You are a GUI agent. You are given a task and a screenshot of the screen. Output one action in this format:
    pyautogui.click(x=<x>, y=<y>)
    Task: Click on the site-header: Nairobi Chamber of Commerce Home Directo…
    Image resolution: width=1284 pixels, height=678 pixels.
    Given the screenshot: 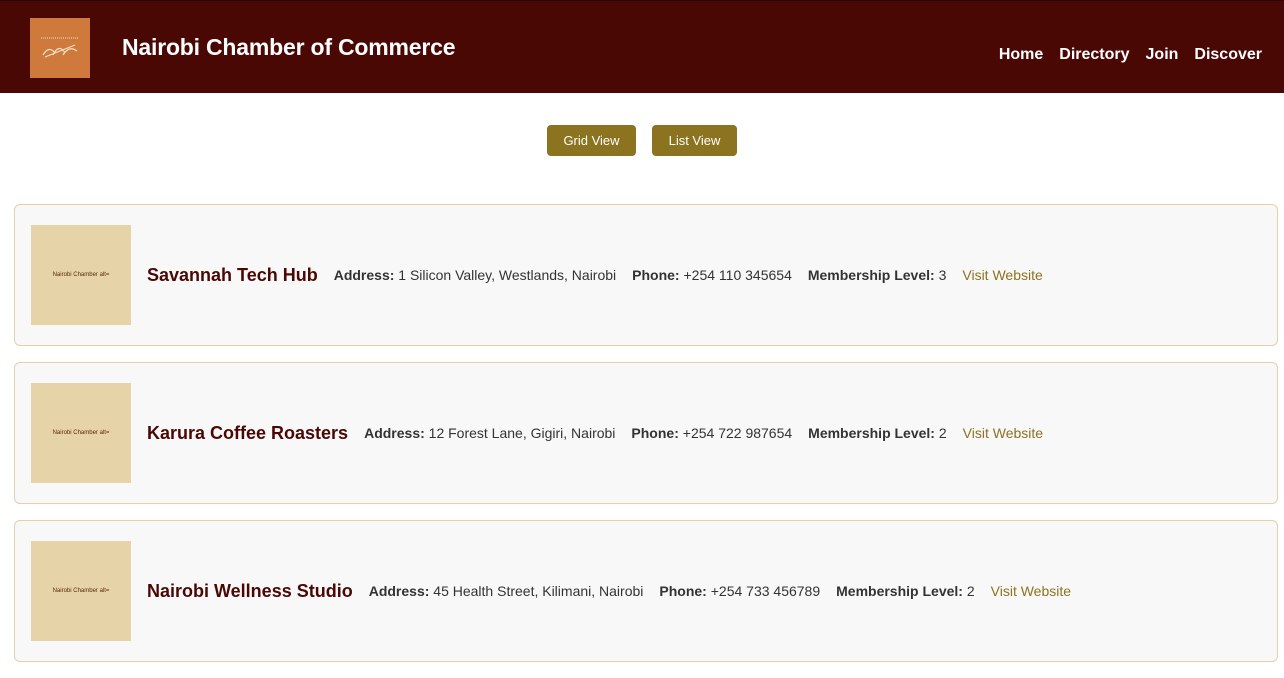 What is the action you would take?
    pyautogui.click(x=642, y=46)
    